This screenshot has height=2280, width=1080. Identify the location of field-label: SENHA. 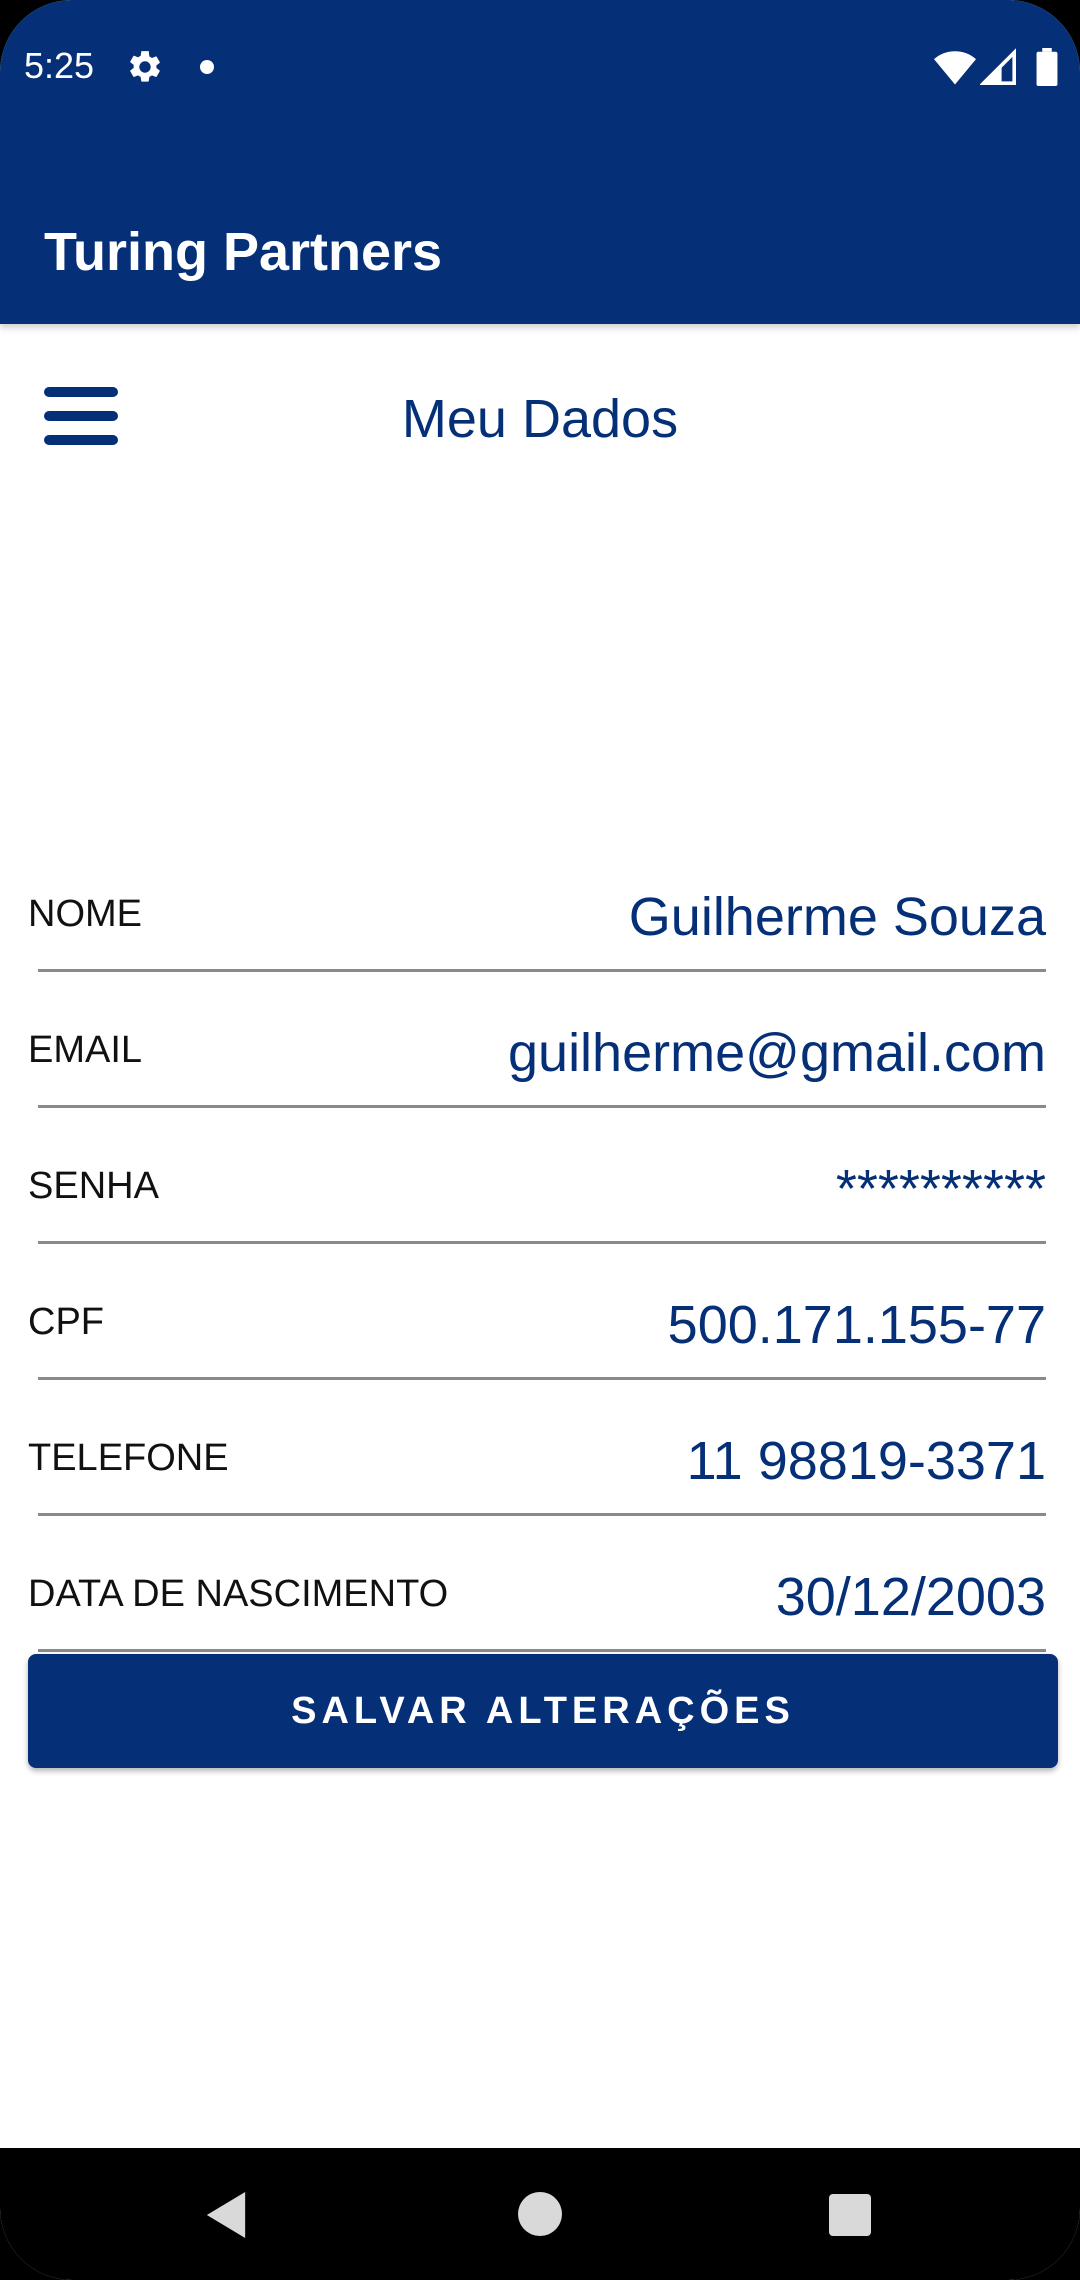
(93, 1186).